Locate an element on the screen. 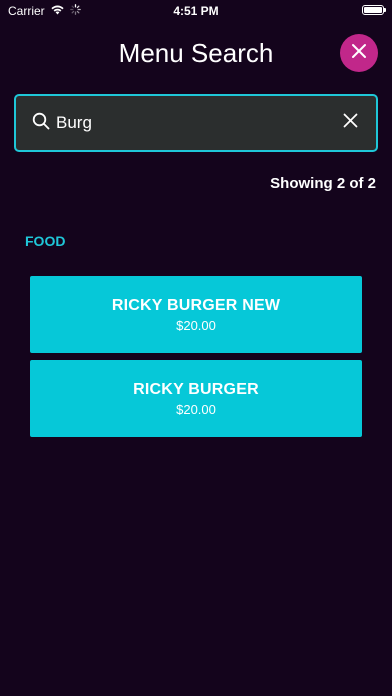 This screenshot has height=696, width=392. search-input is located at coordinates (197, 123).